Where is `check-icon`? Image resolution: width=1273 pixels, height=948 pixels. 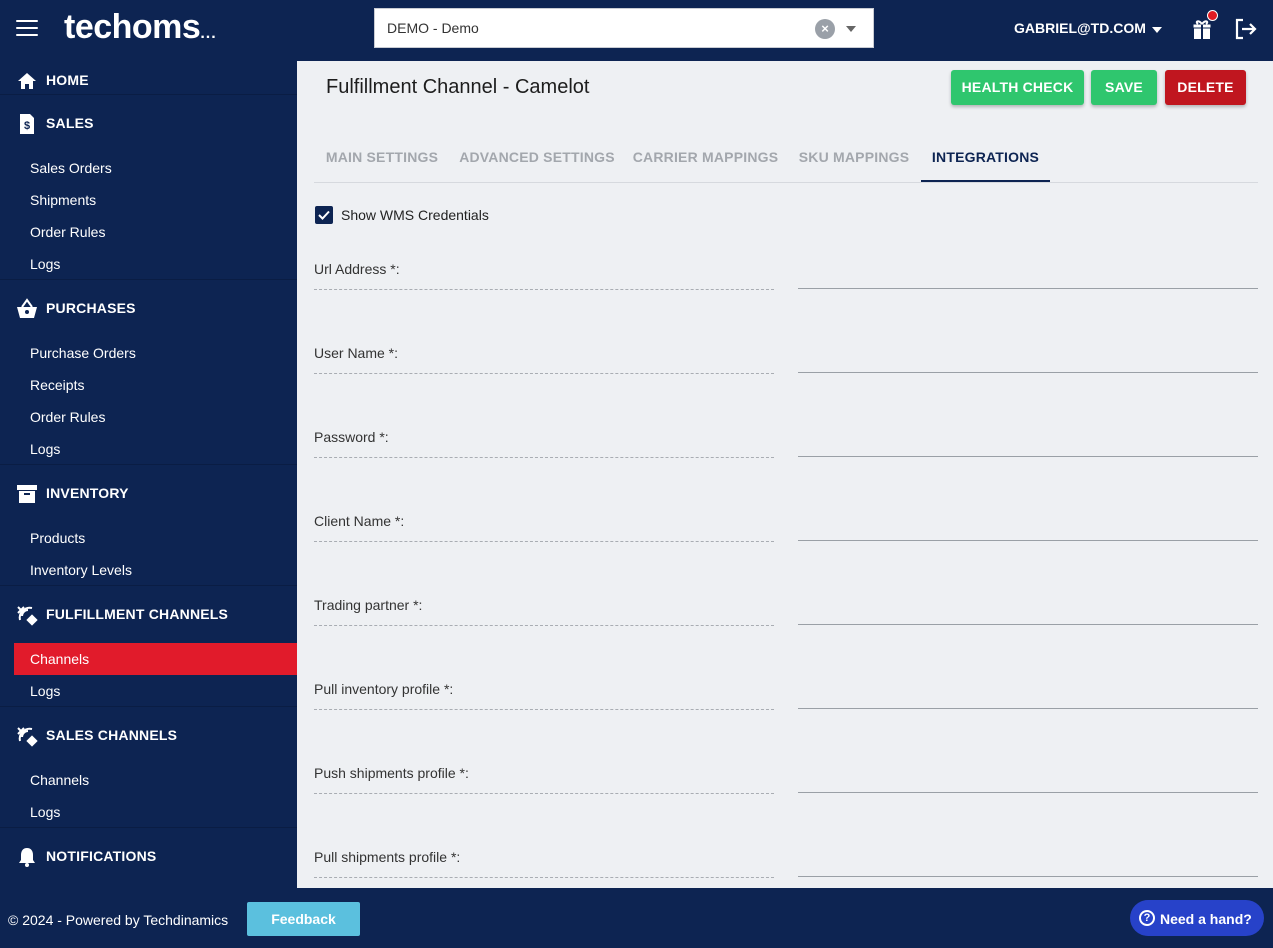
check-icon is located at coordinates (324, 215).